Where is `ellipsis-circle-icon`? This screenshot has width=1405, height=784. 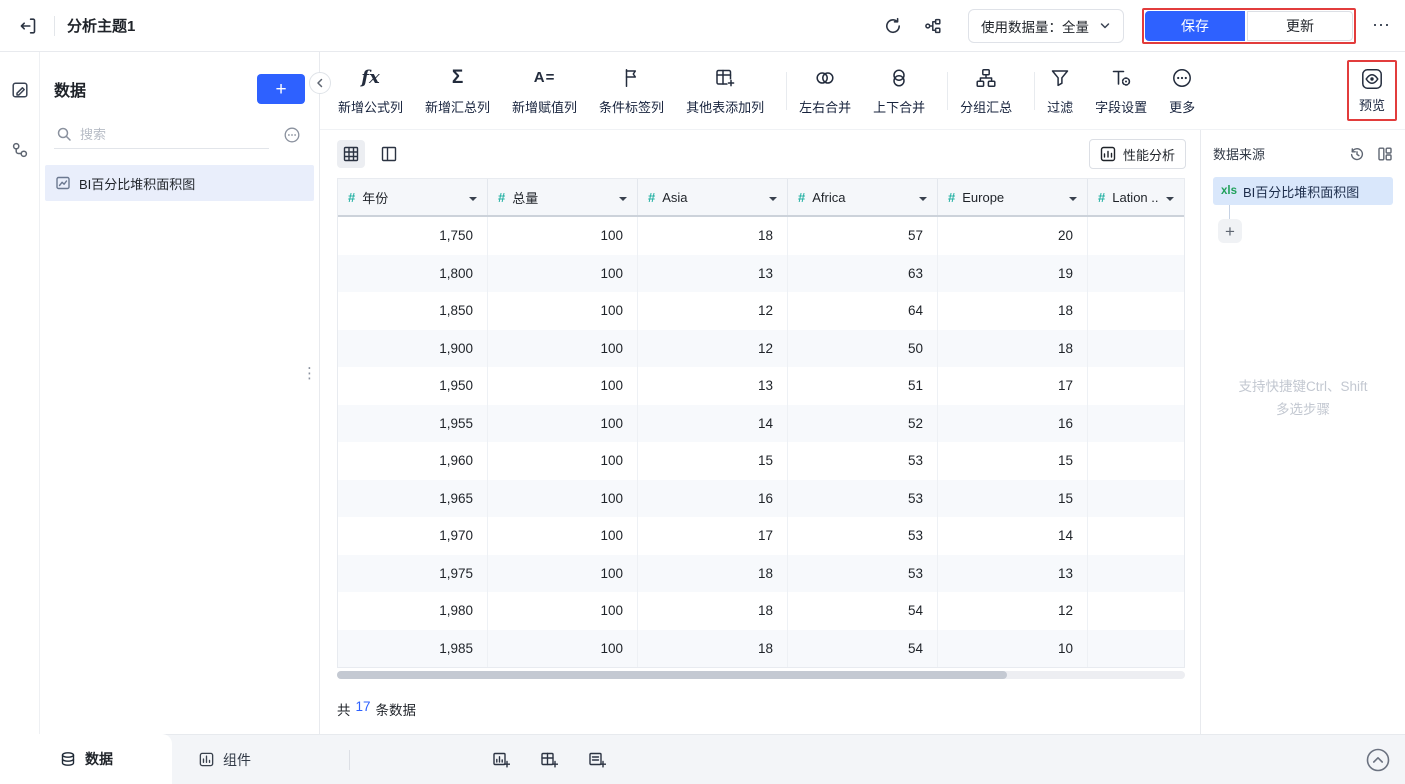 ellipsis-circle-icon is located at coordinates (292, 135).